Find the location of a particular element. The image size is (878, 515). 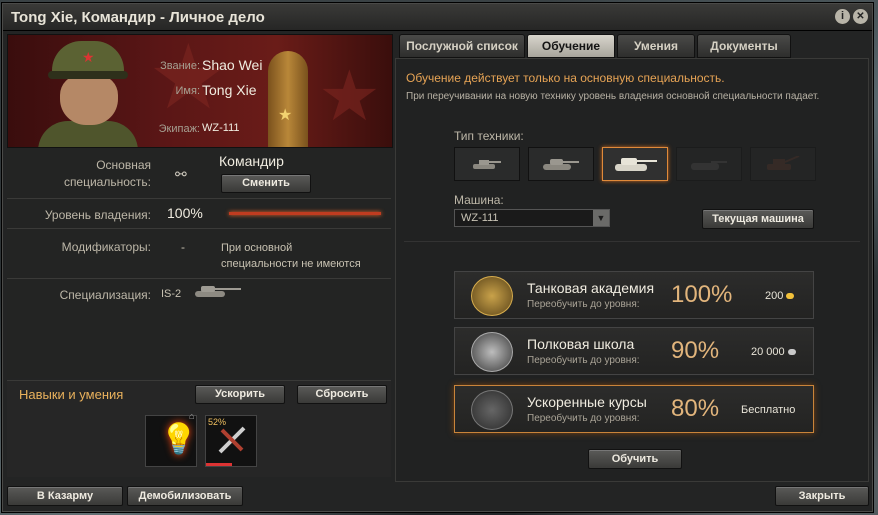

rank-value: Shao Wei is located at coordinates (232, 65).